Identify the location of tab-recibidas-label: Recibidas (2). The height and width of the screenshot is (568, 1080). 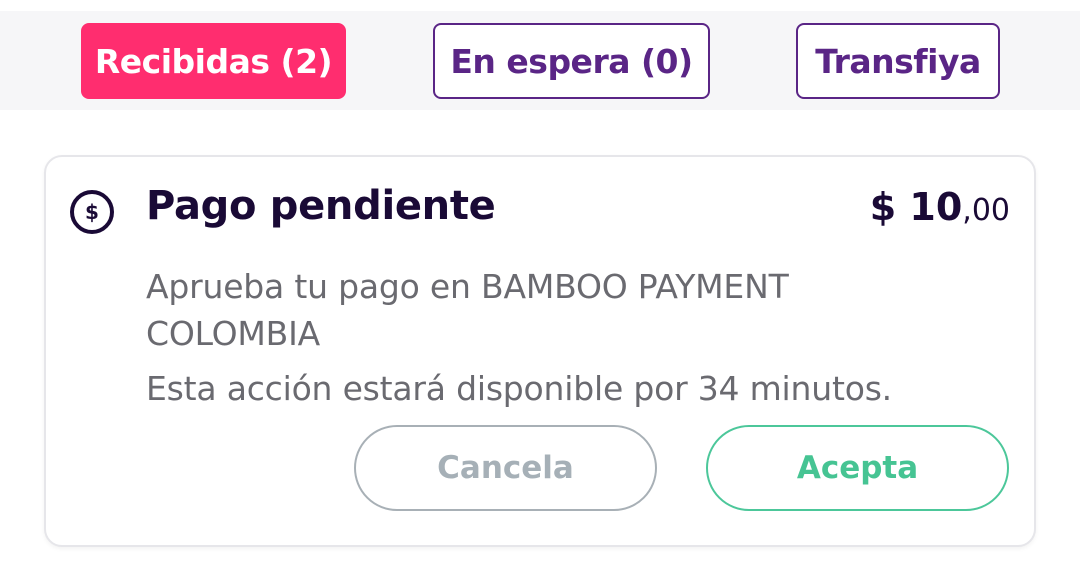
(213, 61).